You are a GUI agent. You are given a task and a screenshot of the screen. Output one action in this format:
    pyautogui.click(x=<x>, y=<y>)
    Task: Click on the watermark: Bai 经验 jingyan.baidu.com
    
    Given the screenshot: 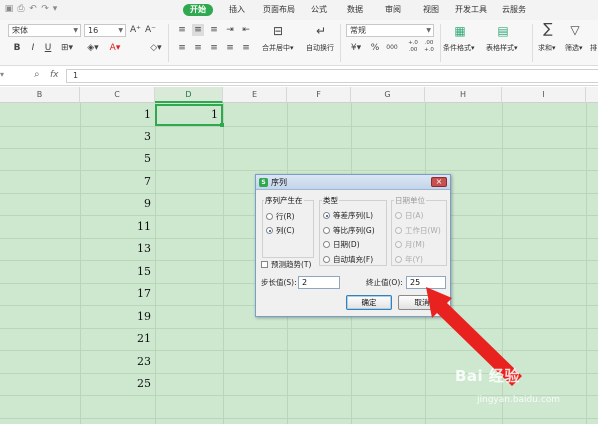 What is the action you would take?
    pyautogui.click(x=526, y=394)
    